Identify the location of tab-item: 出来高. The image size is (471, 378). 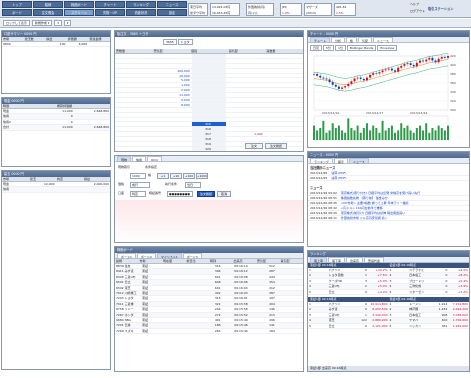
(355, 260).